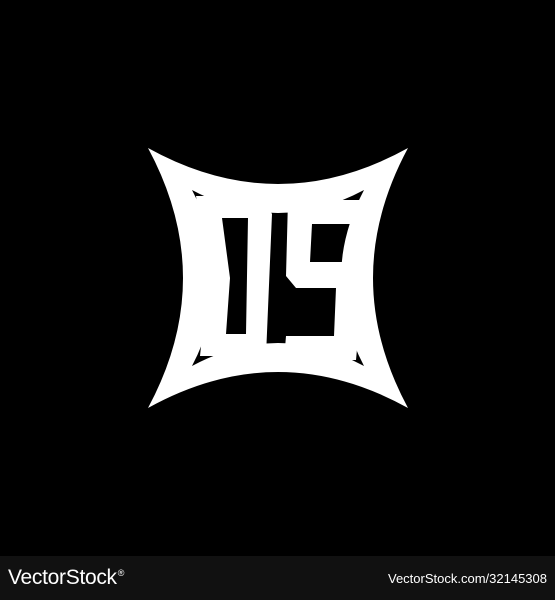 This screenshot has width=555, height=600. What do you see at coordinates (121, 573) in the screenshot?
I see `registered-mark: ®` at bounding box center [121, 573].